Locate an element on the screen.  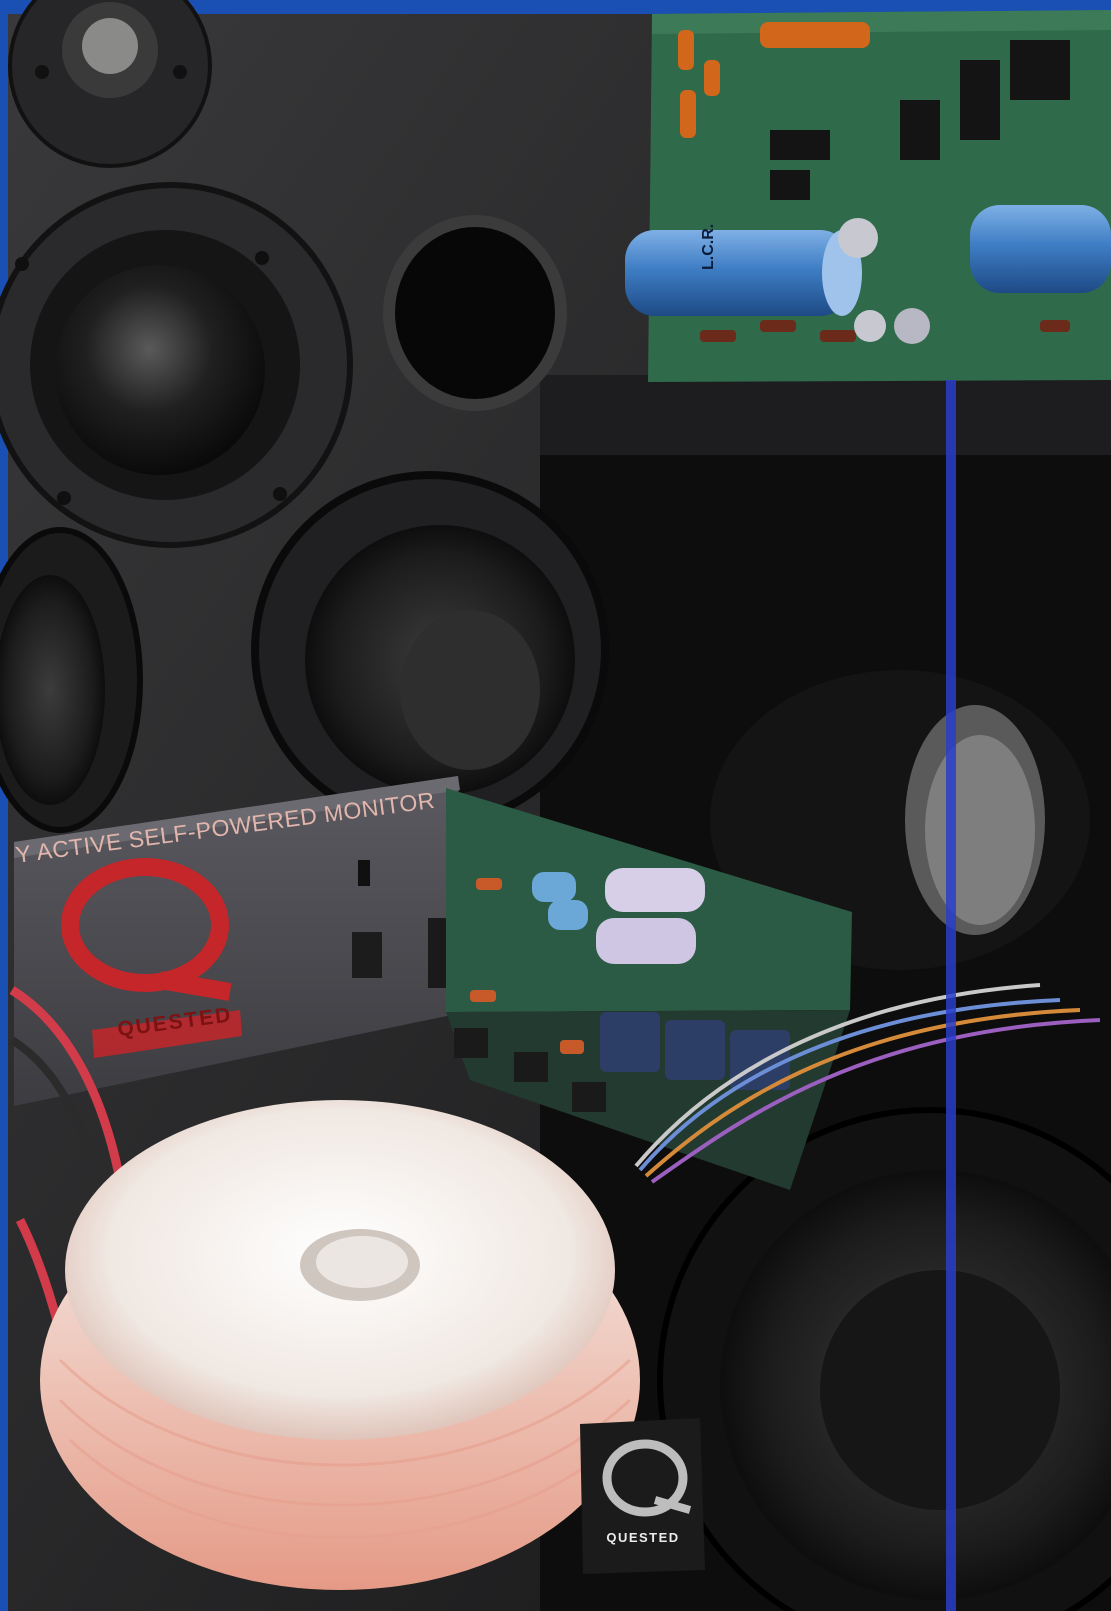
blue-scan-line is located at coordinates (951, 995).